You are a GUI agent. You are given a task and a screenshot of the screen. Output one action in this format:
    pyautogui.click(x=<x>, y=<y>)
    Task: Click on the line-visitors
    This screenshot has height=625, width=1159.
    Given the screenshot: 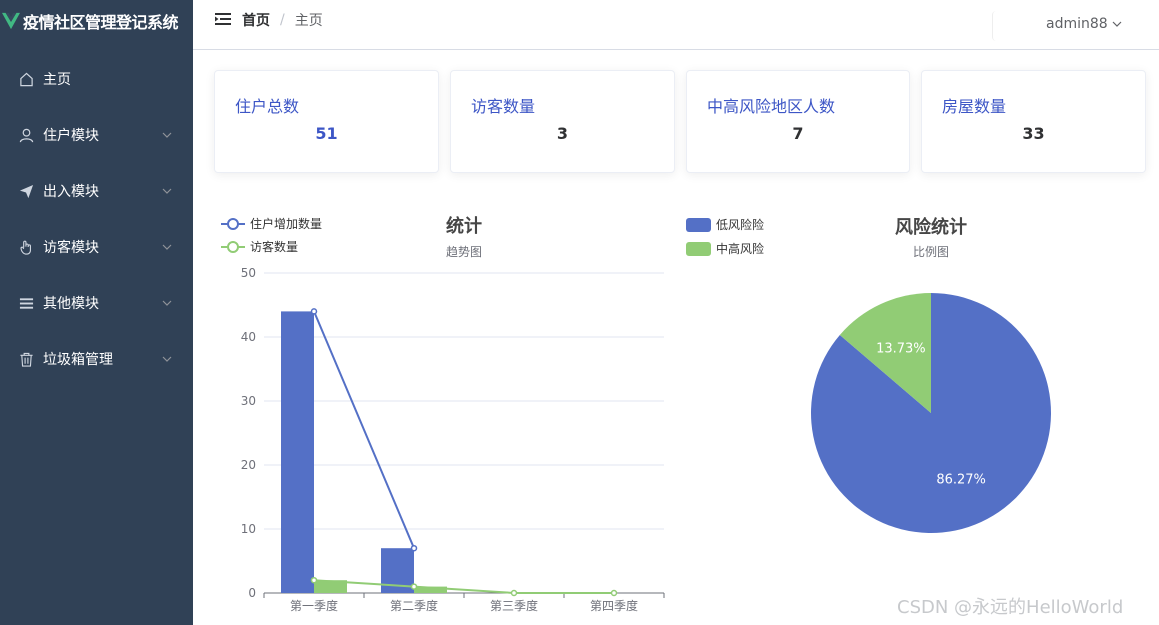 What is the action you would take?
    pyautogui.click(x=463, y=586)
    